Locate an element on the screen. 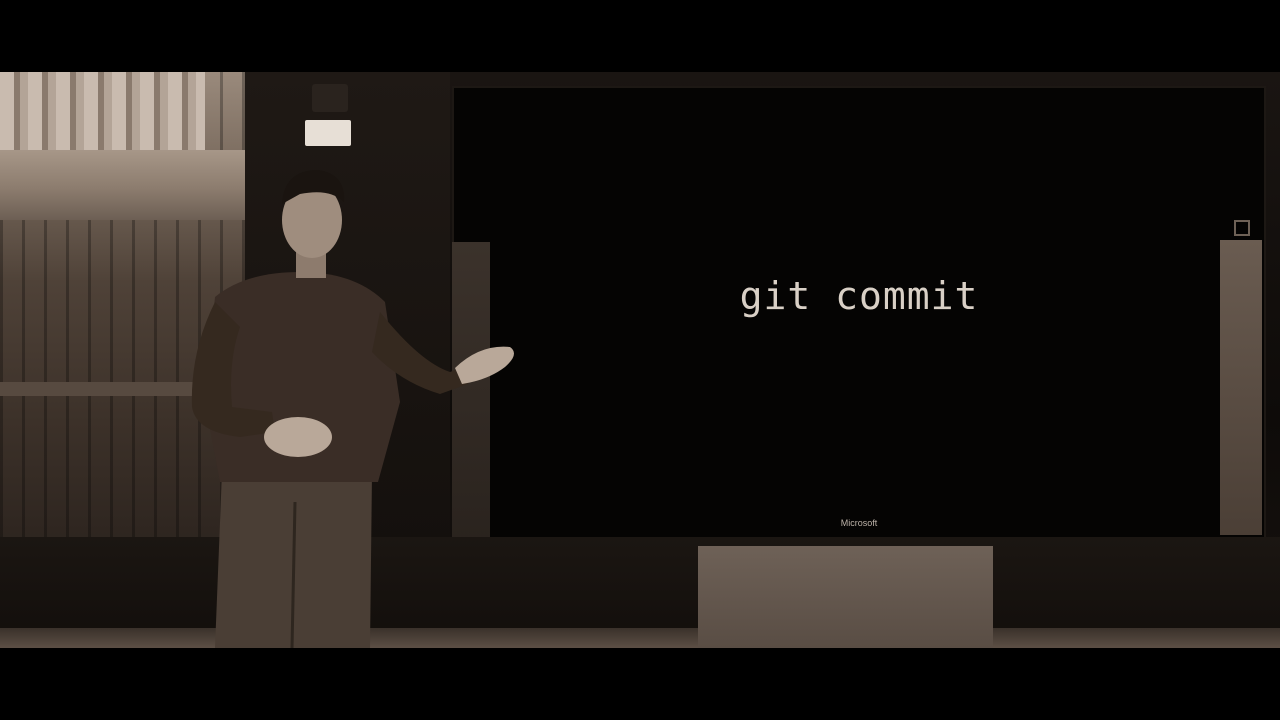 This screenshot has height=720, width=1280. letterbox-bottom is located at coordinates (640, 684).